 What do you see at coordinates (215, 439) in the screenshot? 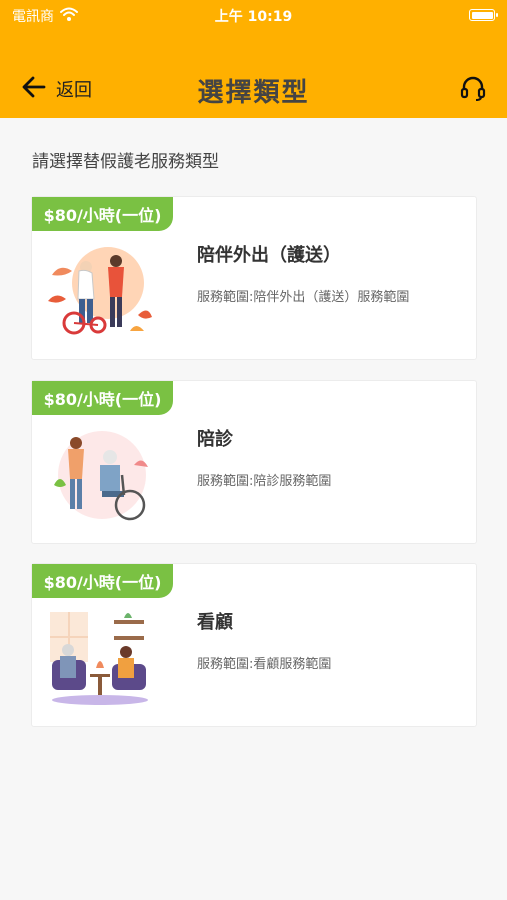
I see `service-title: 陪診` at bounding box center [215, 439].